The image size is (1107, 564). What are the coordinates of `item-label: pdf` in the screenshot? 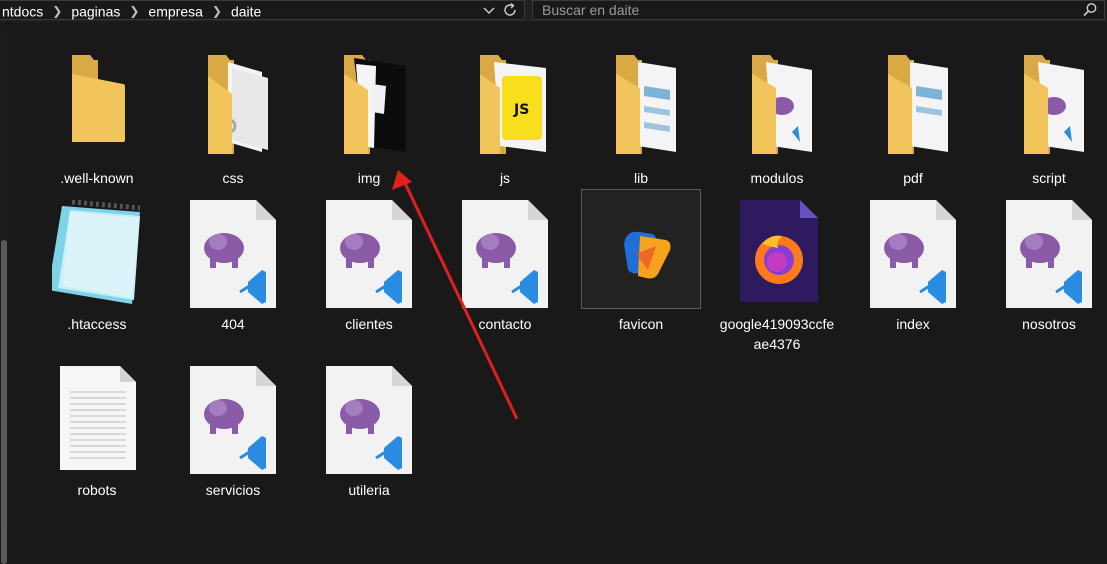 It's located at (913, 178).